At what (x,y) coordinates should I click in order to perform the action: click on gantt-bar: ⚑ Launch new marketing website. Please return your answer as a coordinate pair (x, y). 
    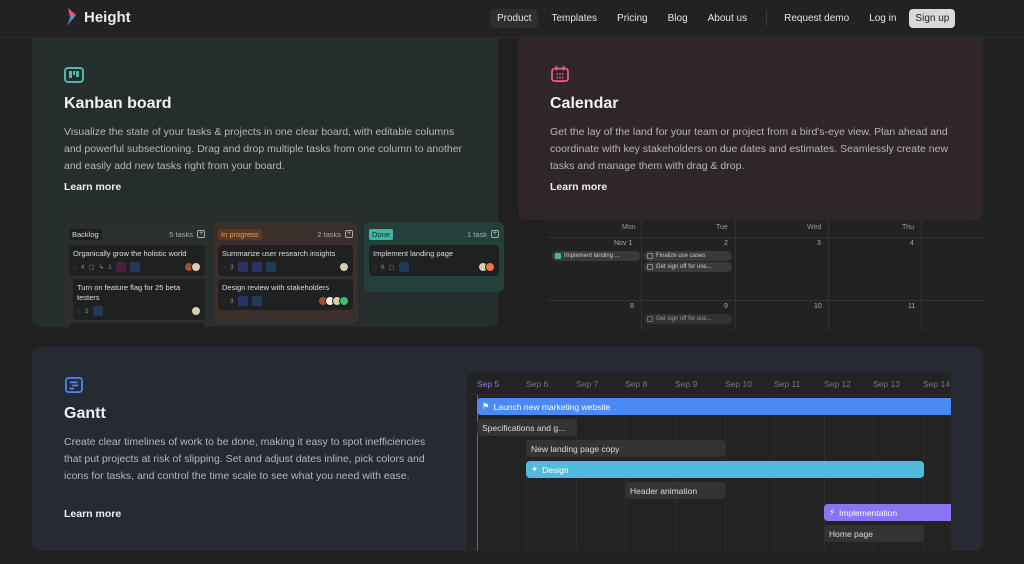
    Looking at the image, I should click on (714, 406).